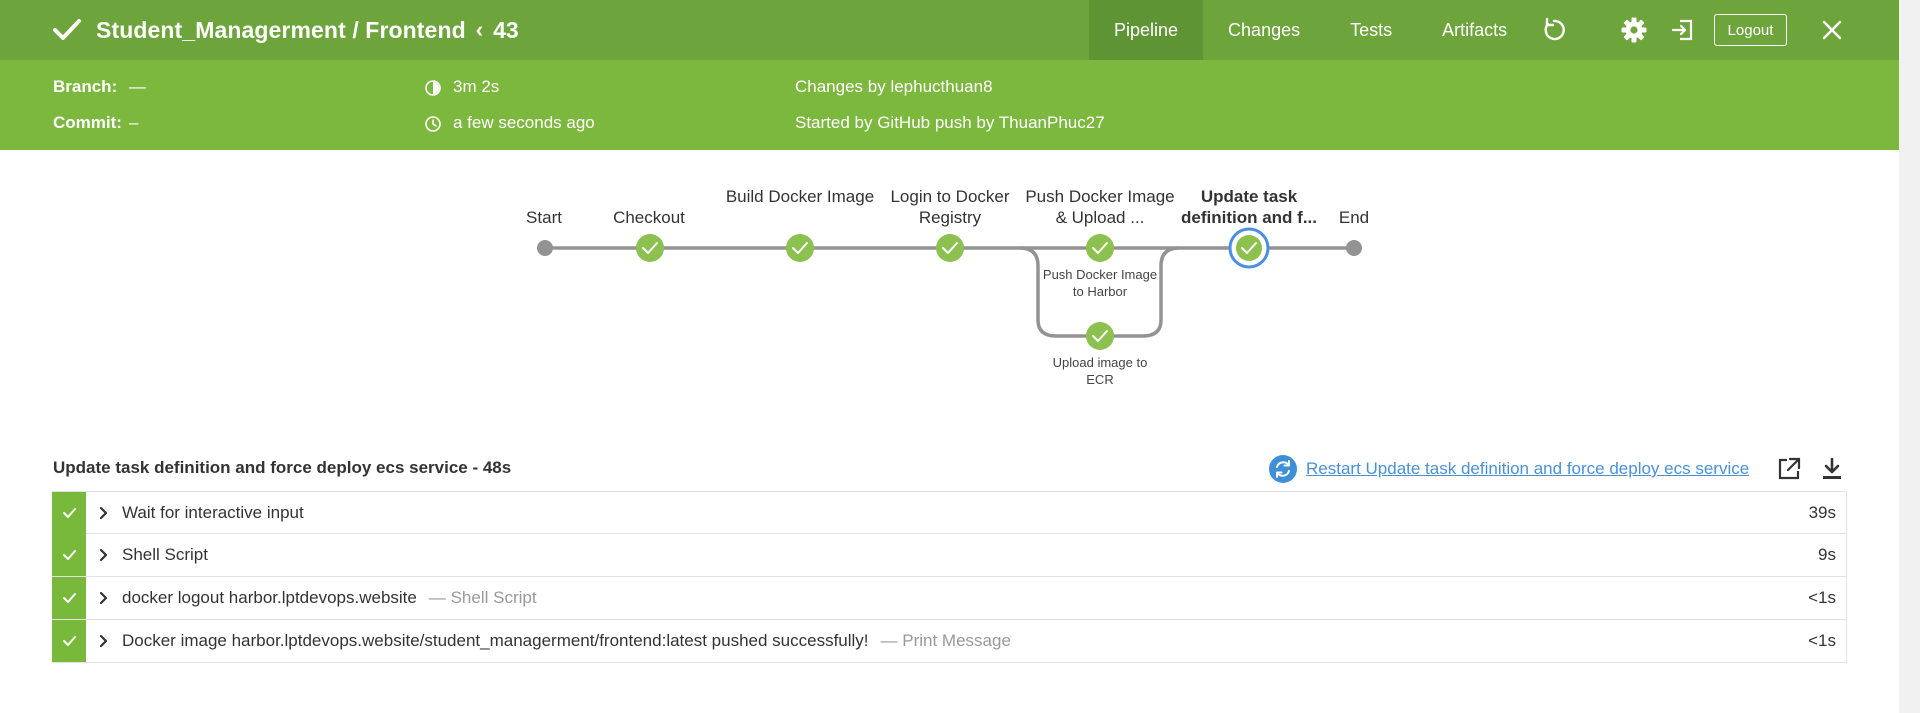  I want to click on chevron-left-icon: ‹, so click(479, 30).